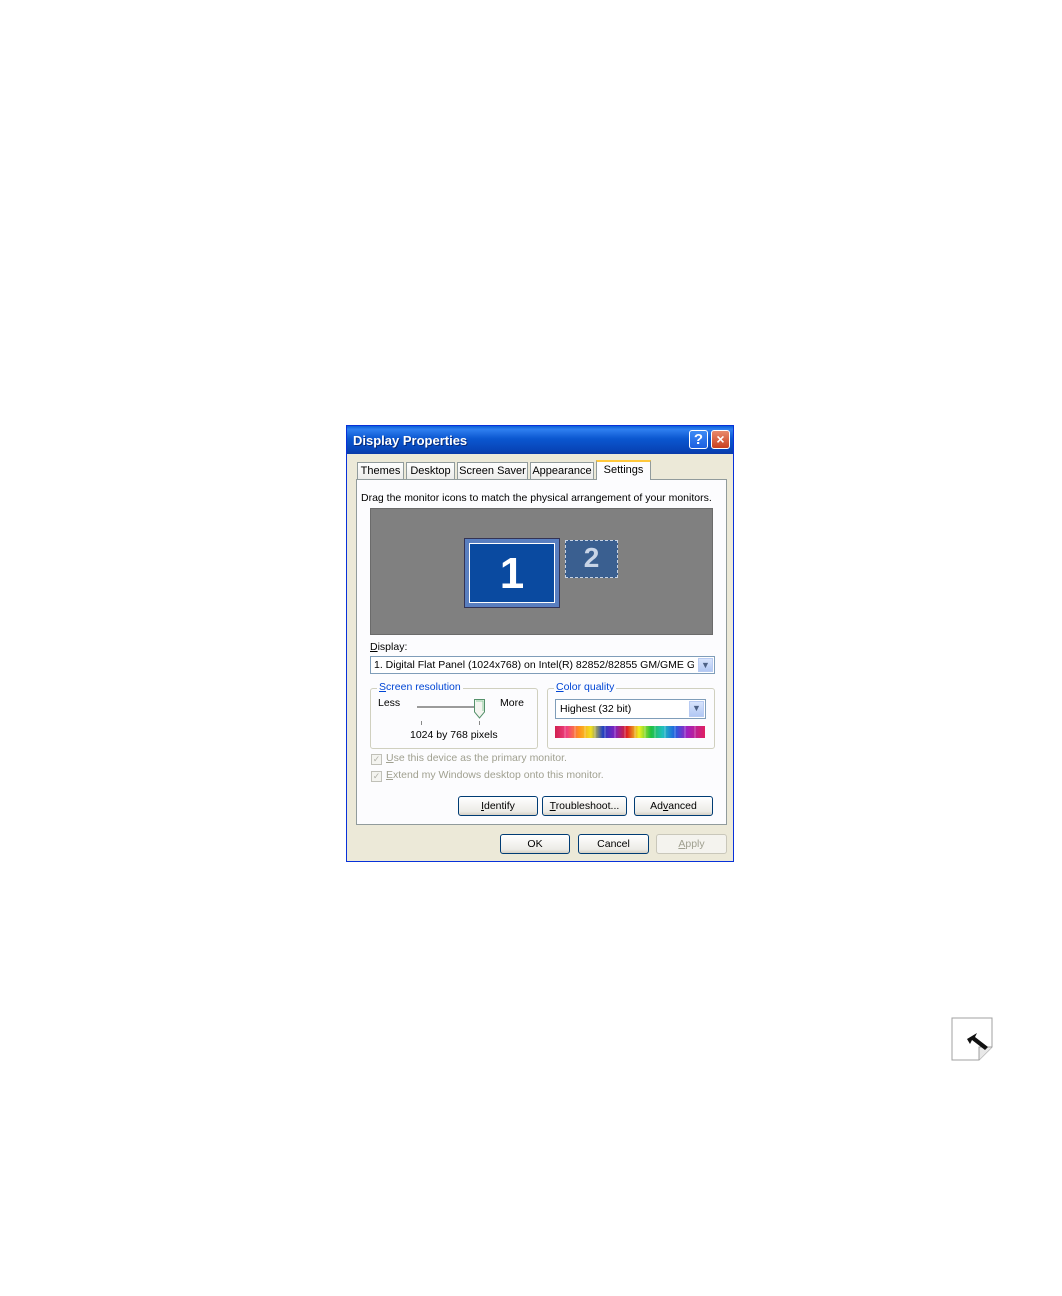 This screenshot has width=1062, height=1296. I want to click on resolution-more-label: More, so click(512, 703).